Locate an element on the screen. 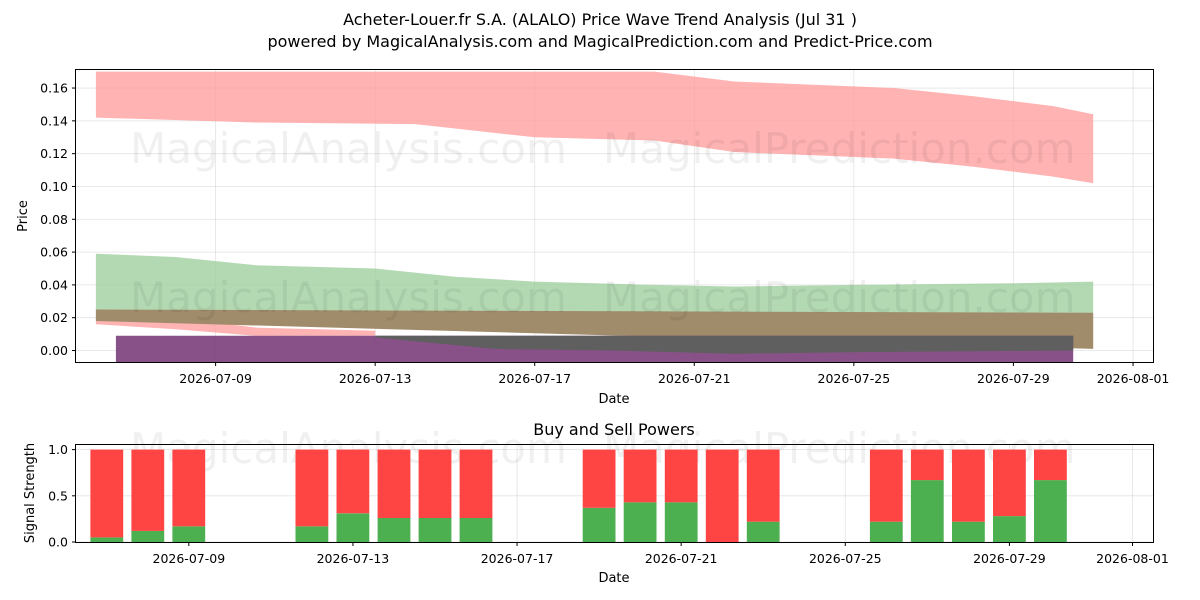  price-ytick-label: 0.06 is located at coordinates (54, 252).